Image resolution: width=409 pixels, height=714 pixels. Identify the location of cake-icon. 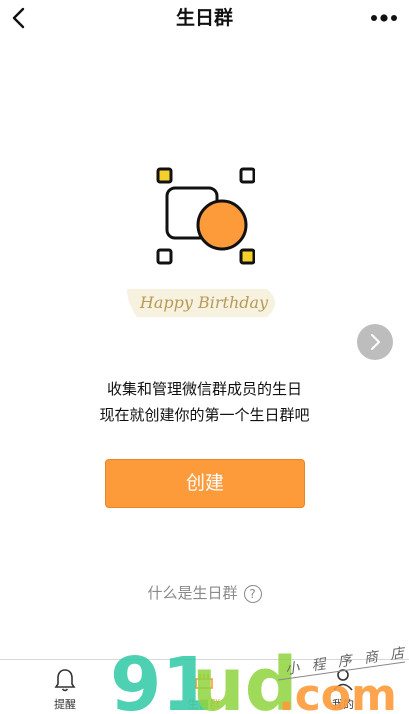
(204, 681).